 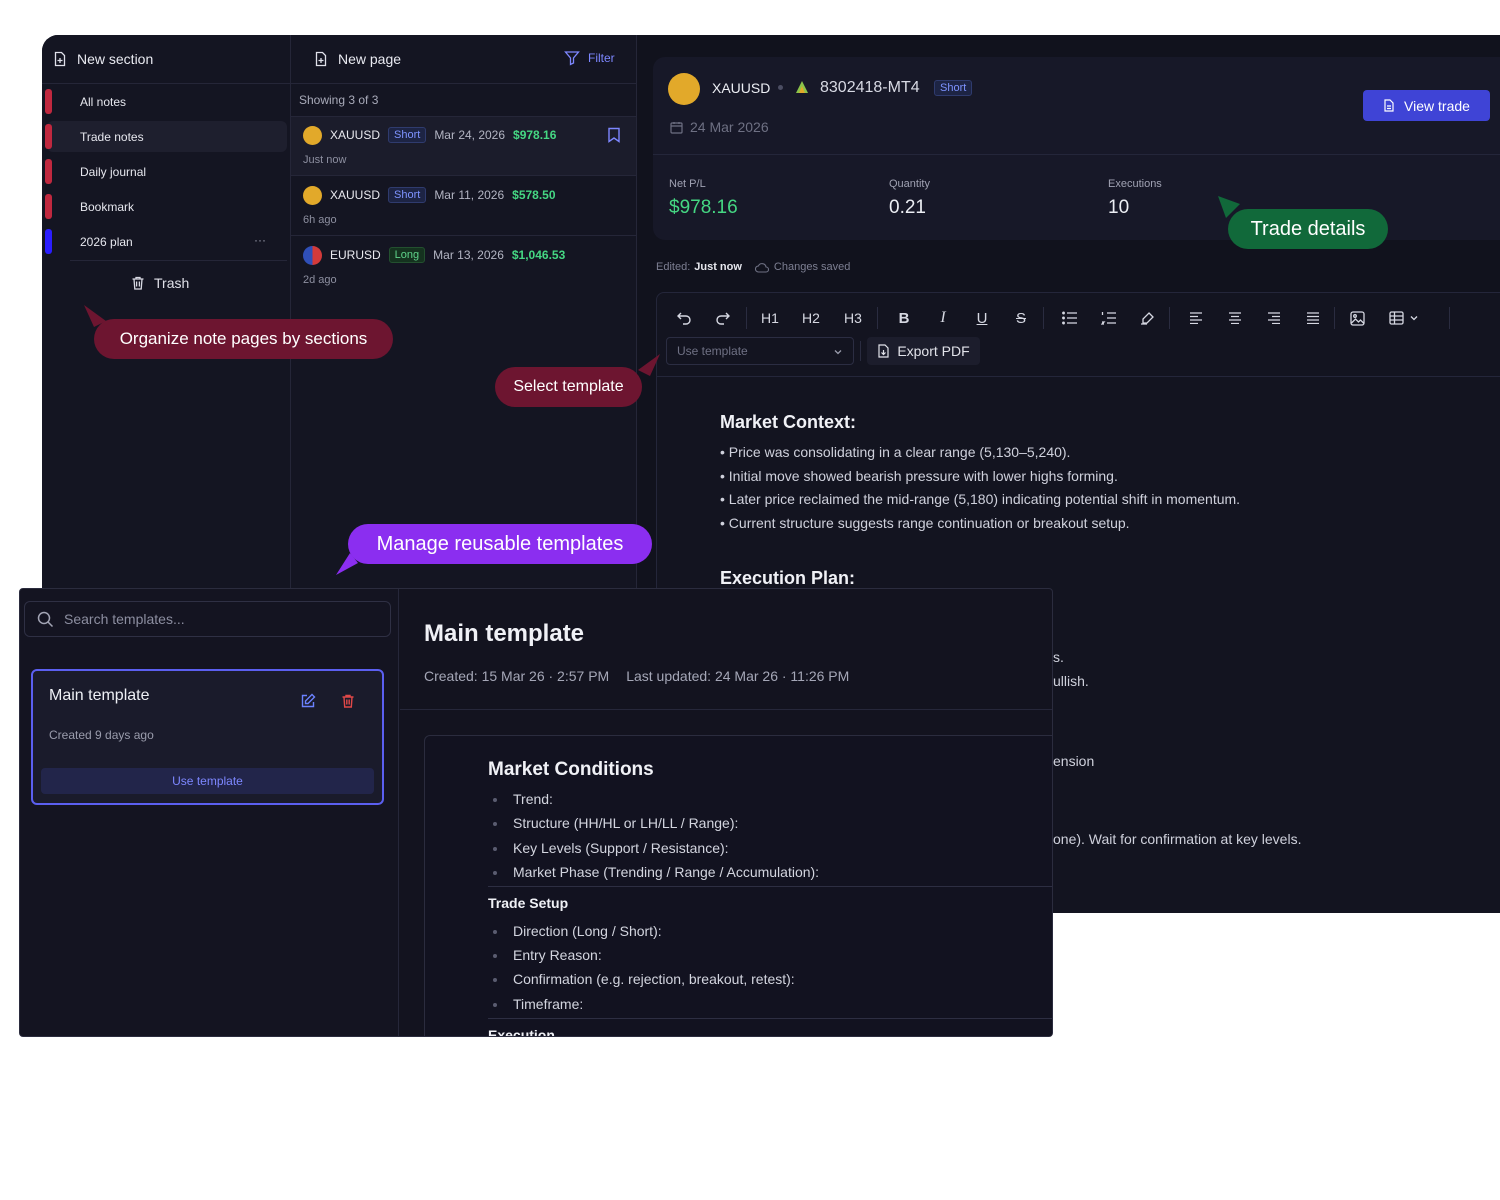 I want to click on export-pdf-button: Export PDF, so click(x=923, y=351).